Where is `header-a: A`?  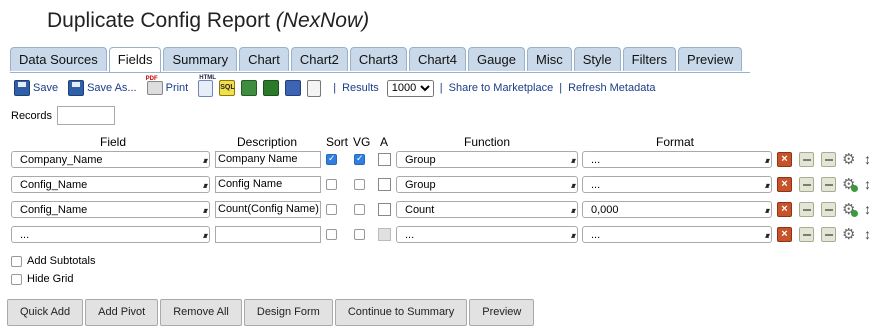
header-a: A is located at coordinates (384, 142).